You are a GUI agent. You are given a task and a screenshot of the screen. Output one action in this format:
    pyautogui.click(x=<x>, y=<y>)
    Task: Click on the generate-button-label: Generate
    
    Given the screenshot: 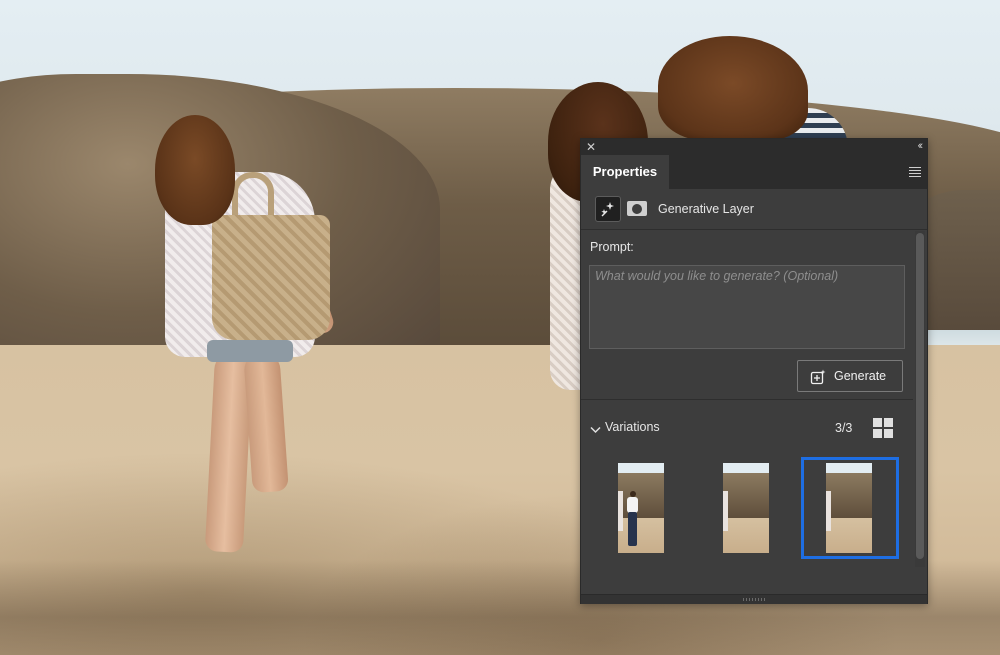 What is the action you would take?
    pyautogui.click(x=860, y=376)
    